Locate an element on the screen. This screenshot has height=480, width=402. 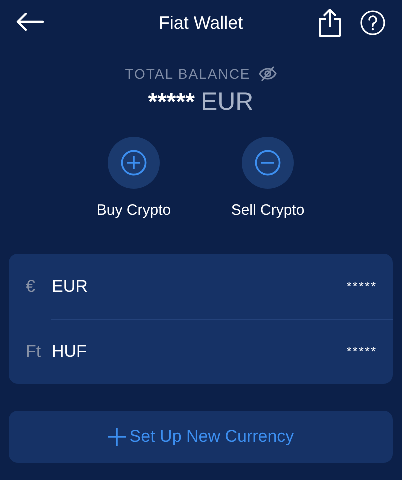
help-icon is located at coordinates (373, 23).